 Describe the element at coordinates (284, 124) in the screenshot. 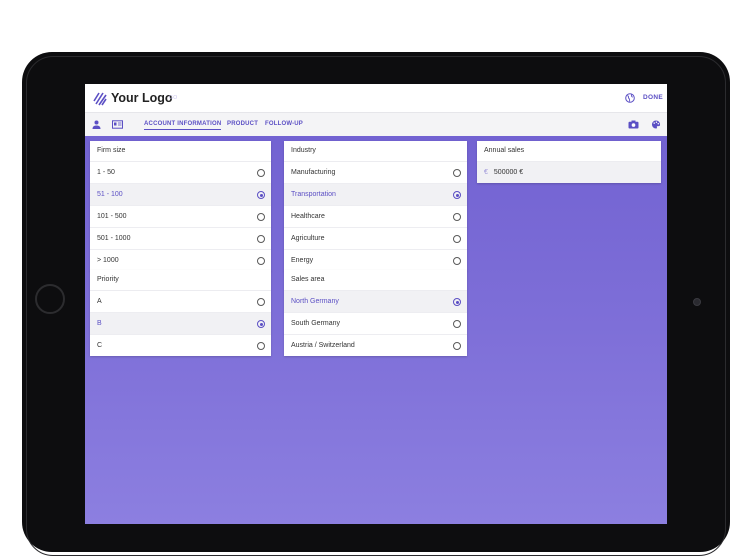

I see `tab-follow-up: FOLLOW-UP` at that location.